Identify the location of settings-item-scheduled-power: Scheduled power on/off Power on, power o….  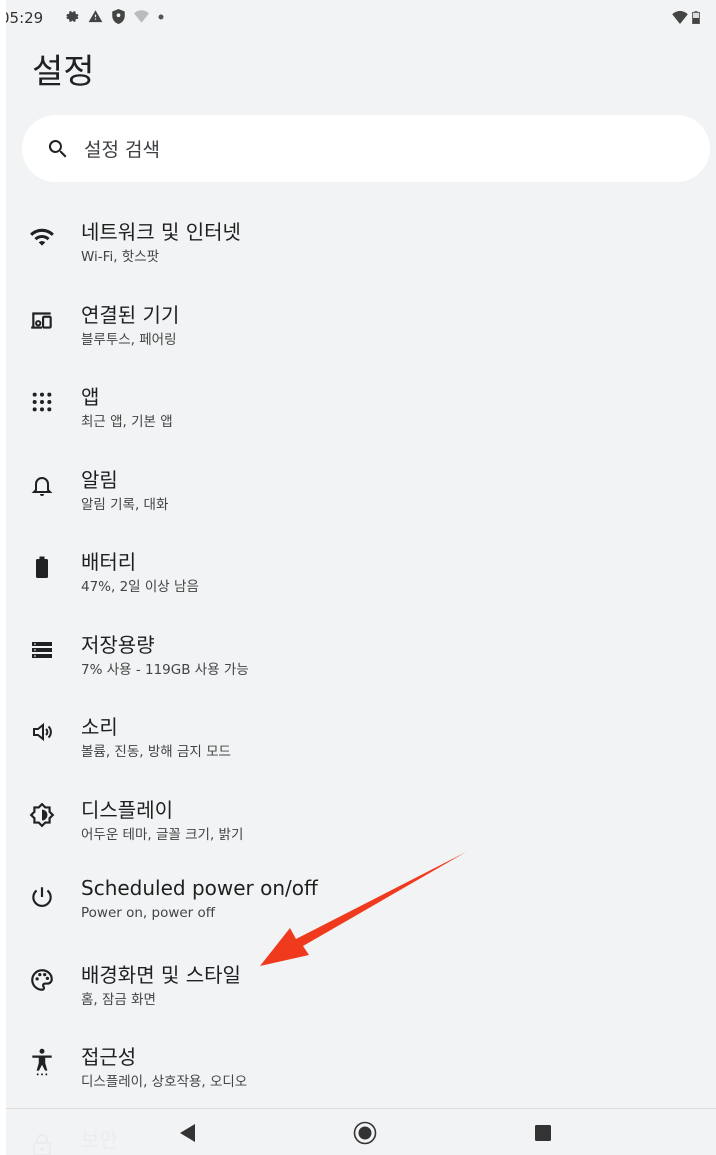
(361, 891).